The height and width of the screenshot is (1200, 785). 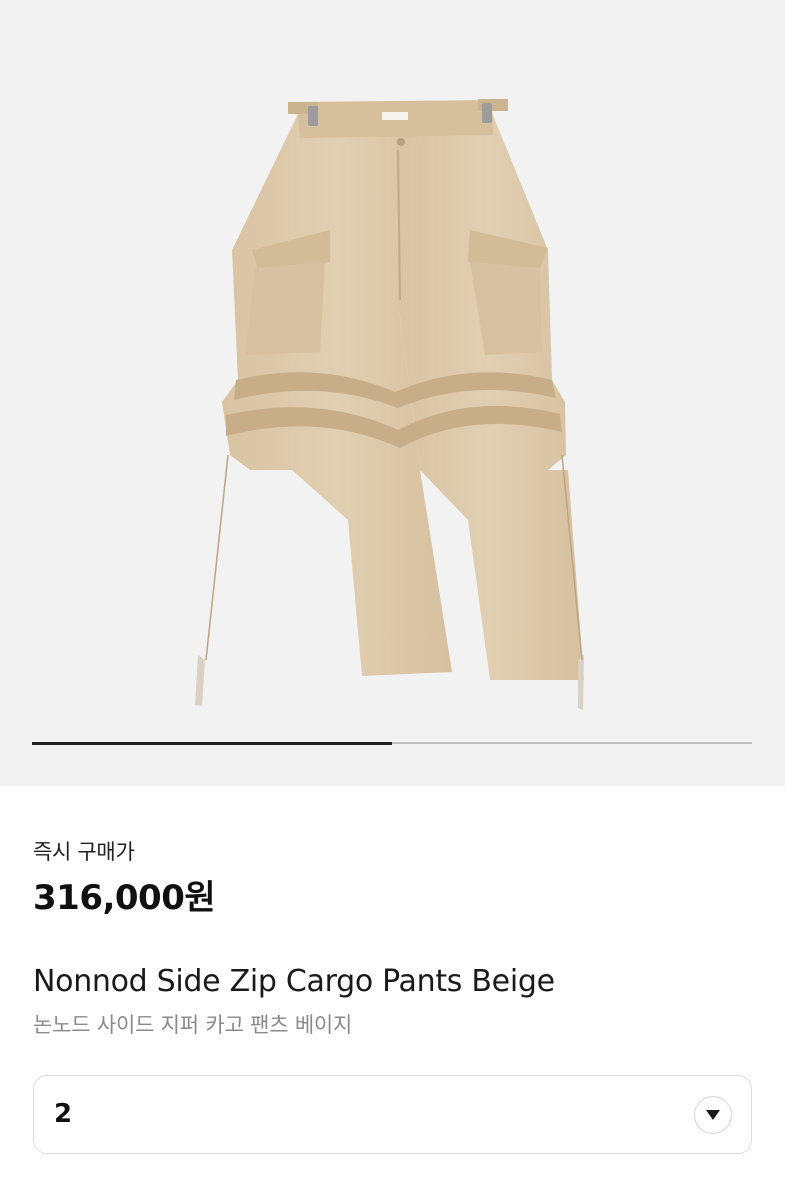 I want to click on instant-buy-price-label: 즉시 구매가, so click(x=84, y=852).